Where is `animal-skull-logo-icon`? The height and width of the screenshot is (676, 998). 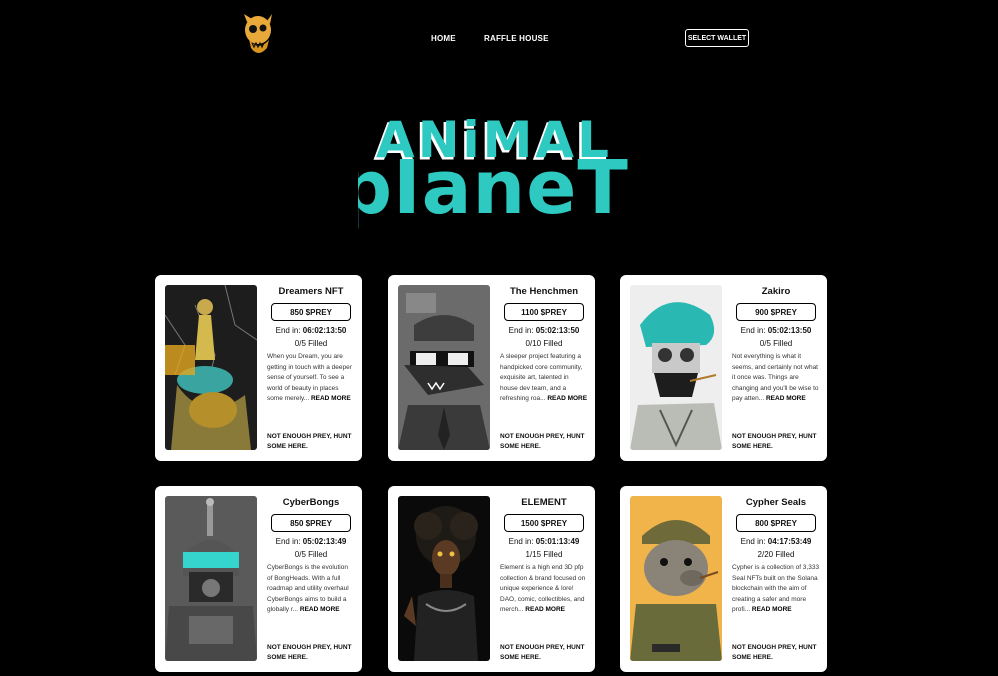 animal-skull-logo-icon is located at coordinates (259, 36).